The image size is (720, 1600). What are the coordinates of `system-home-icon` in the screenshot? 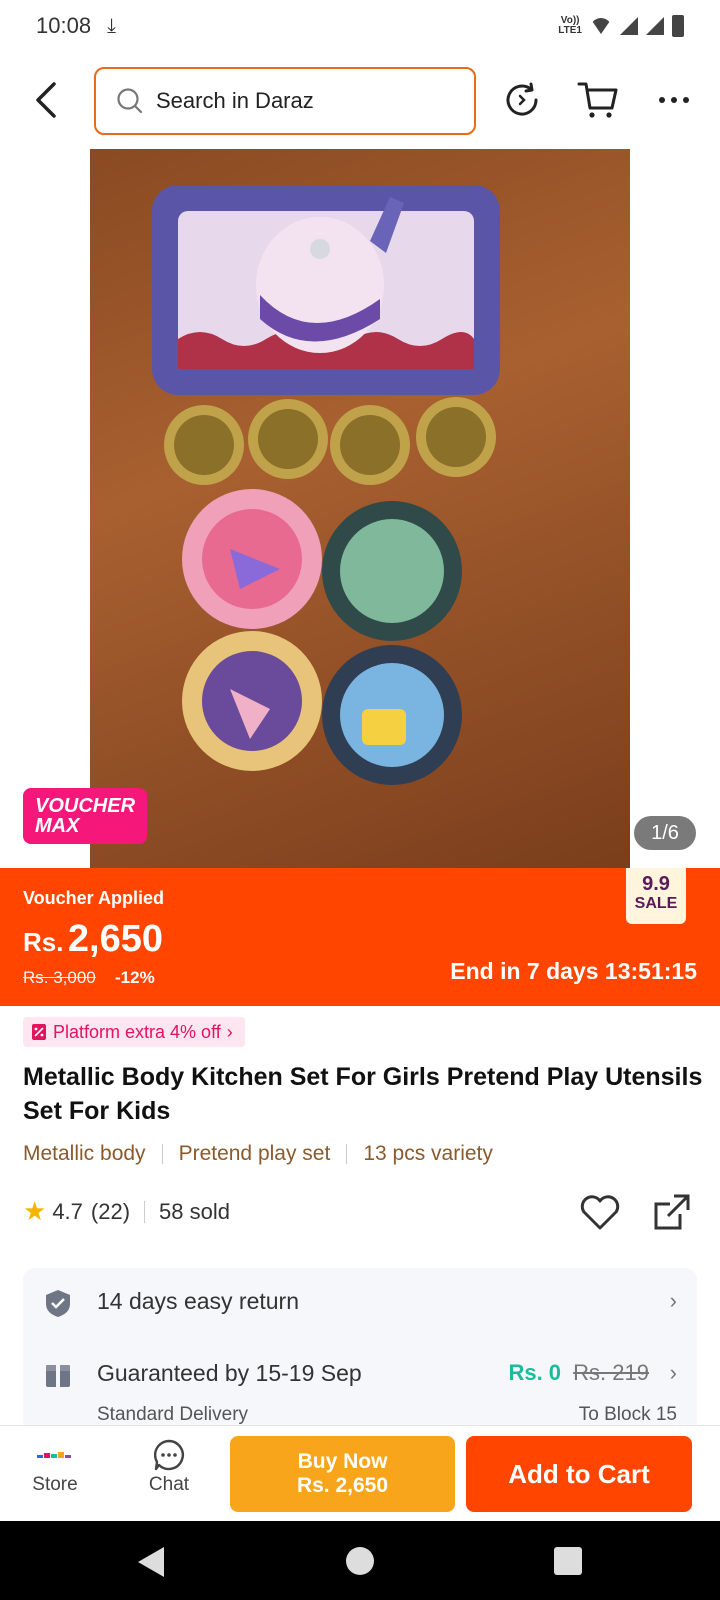 It's located at (360, 1561).